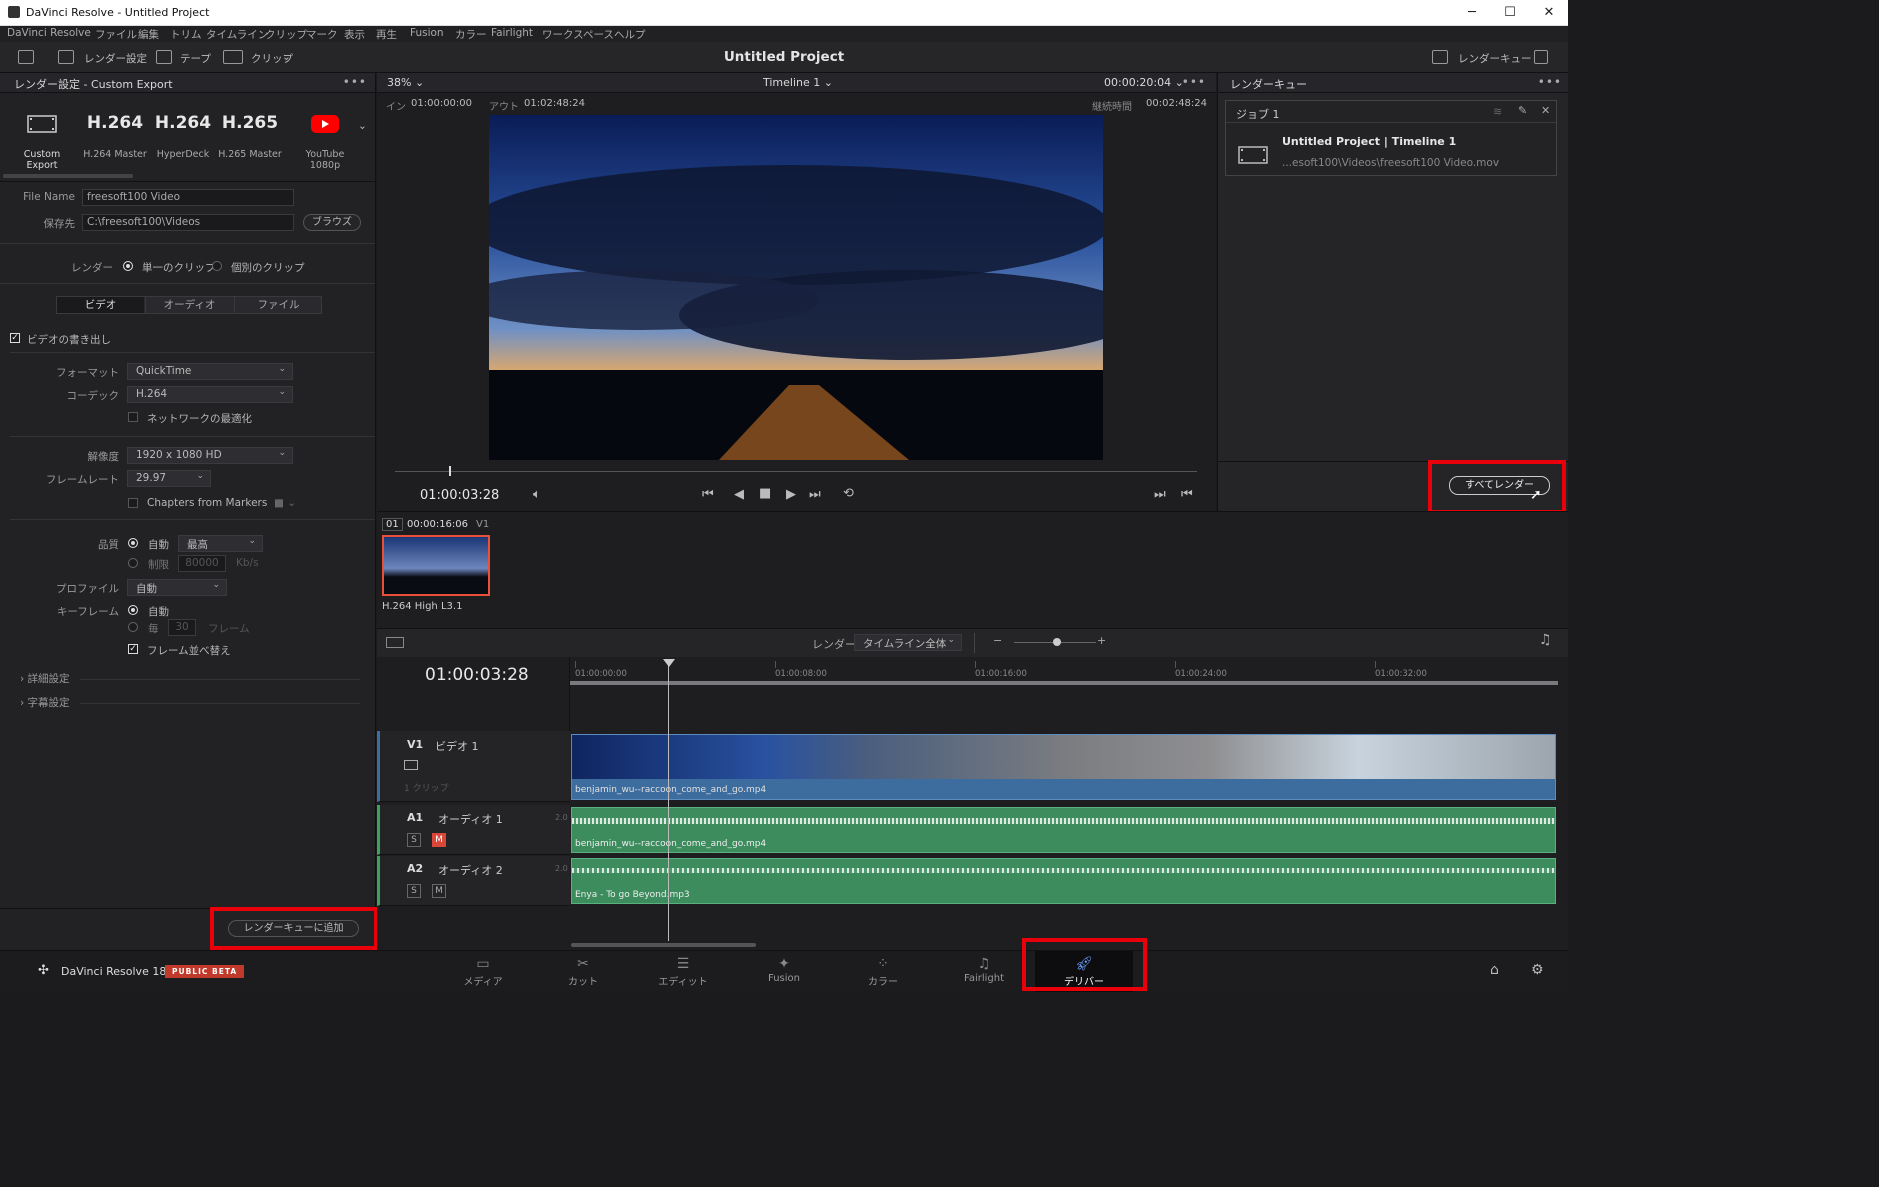 This screenshot has width=1879, height=1187. I want to click on music-note-icon: ♫, so click(1545, 640).